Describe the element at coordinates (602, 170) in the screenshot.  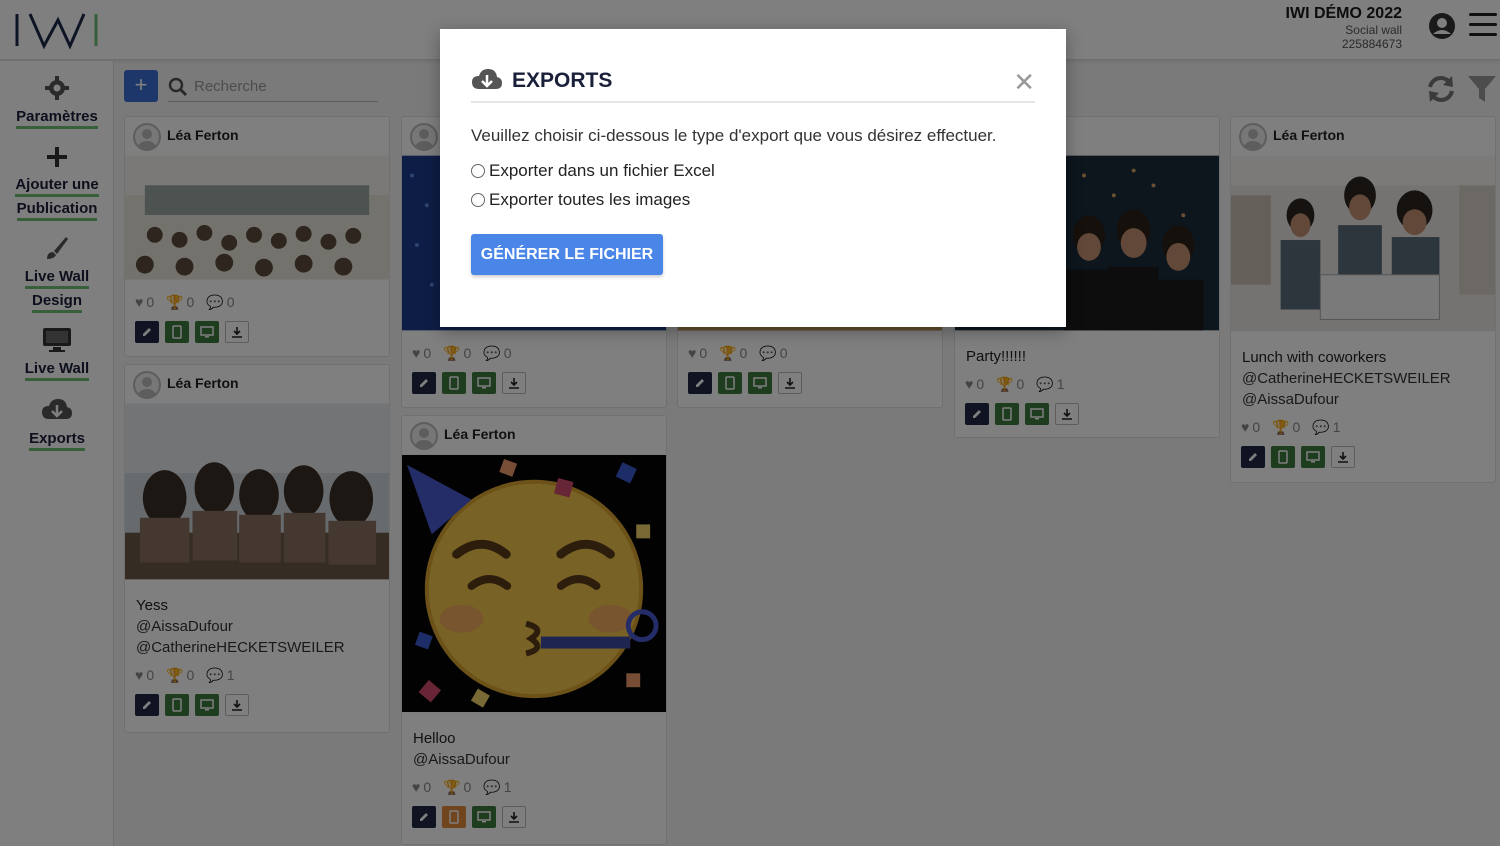
I see `option-label: Exporter dans un fichier Excel` at that location.